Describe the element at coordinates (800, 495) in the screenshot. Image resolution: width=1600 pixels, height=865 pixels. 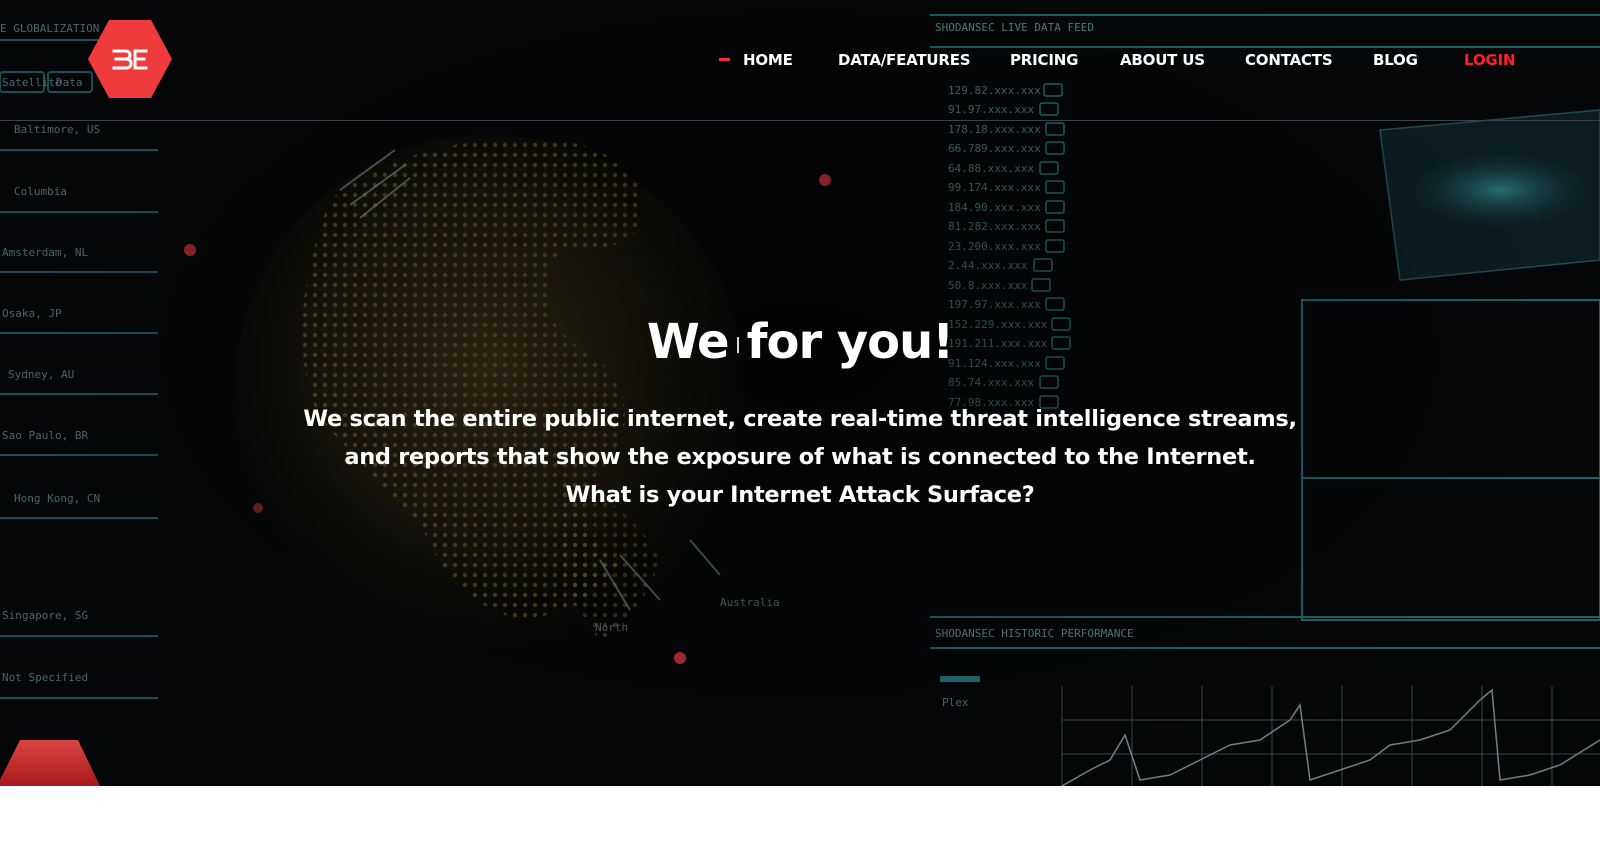
I see `hero-subtitle-line: What is your Internet Attack Surface?` at that location.